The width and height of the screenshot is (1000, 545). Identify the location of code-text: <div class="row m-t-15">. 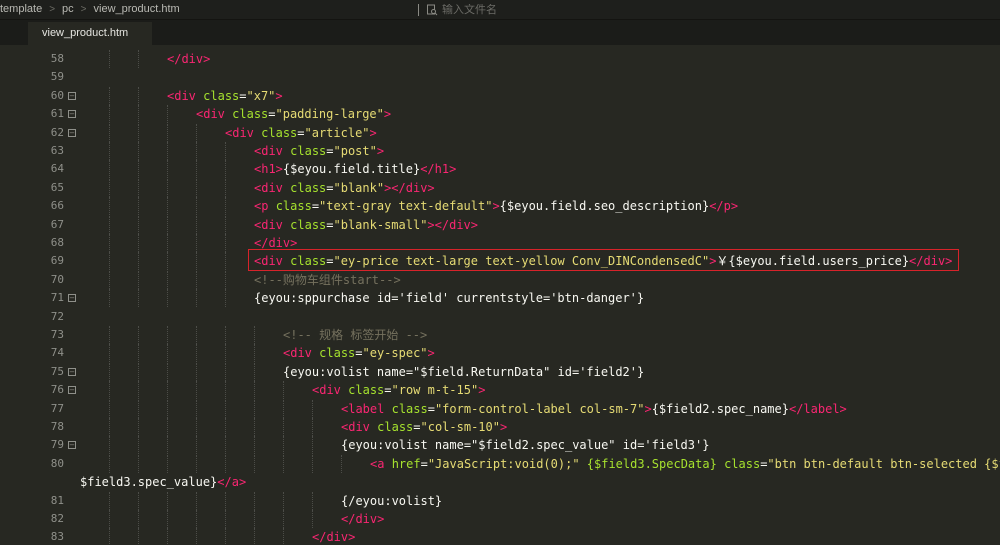
(398, 390).